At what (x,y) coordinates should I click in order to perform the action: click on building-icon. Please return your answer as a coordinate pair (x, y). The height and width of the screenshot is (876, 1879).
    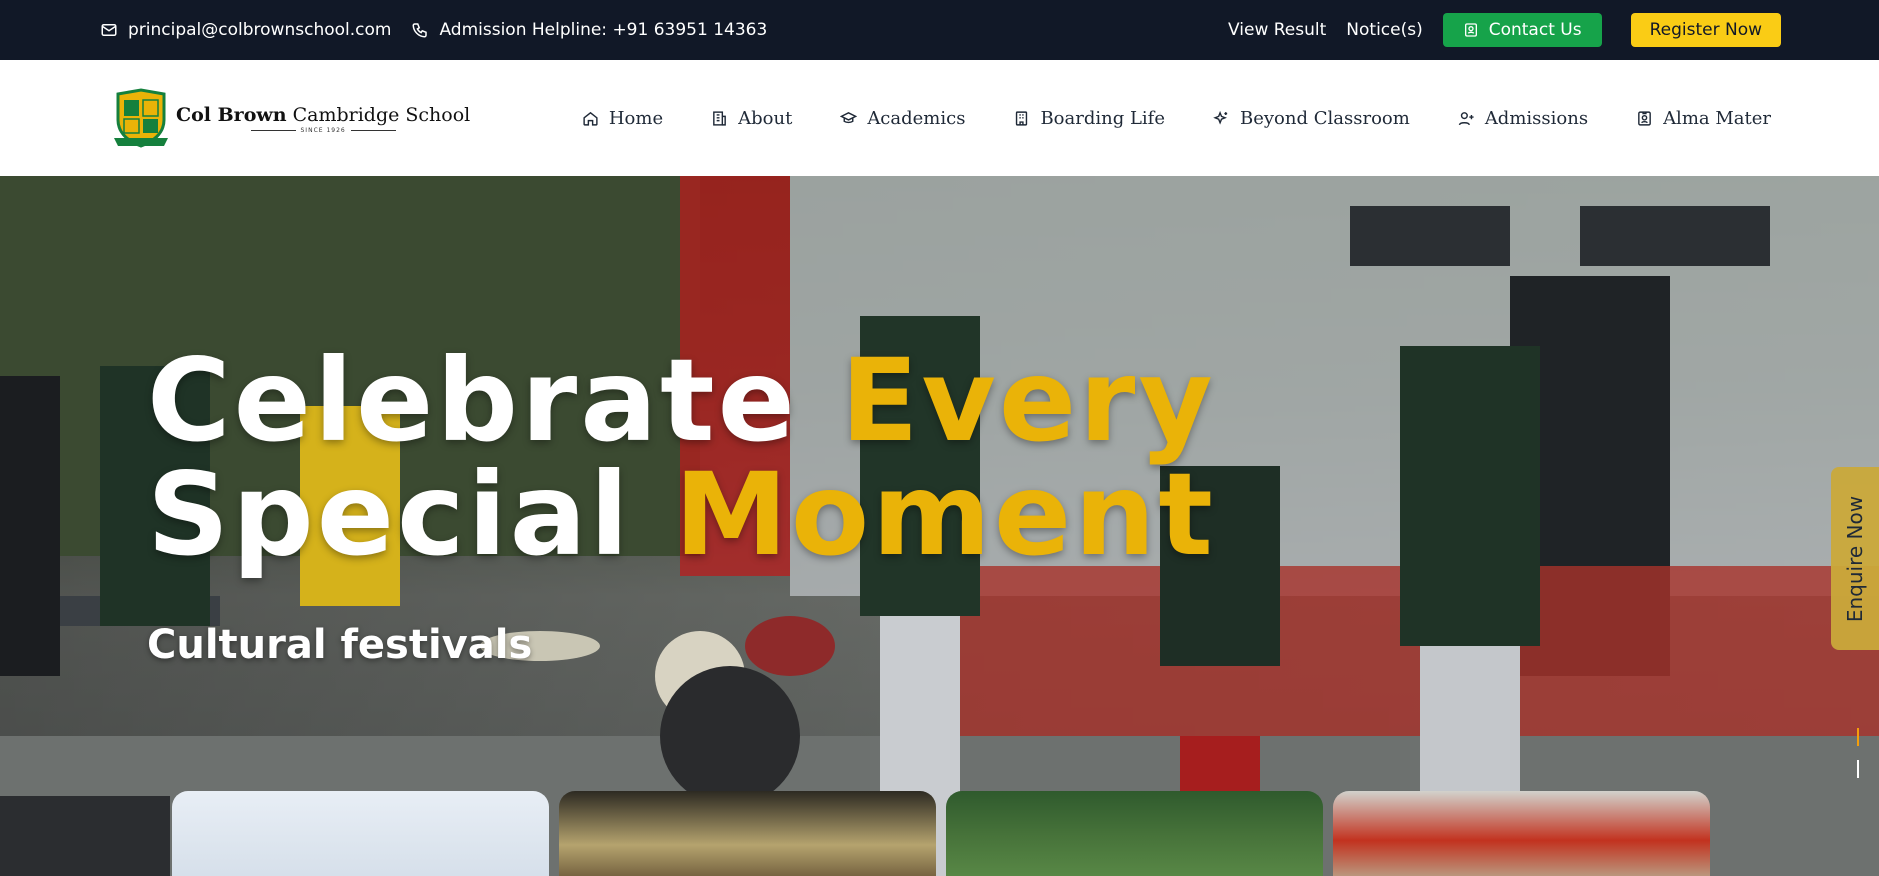
    Looking at the image, I should click on (719, 118).